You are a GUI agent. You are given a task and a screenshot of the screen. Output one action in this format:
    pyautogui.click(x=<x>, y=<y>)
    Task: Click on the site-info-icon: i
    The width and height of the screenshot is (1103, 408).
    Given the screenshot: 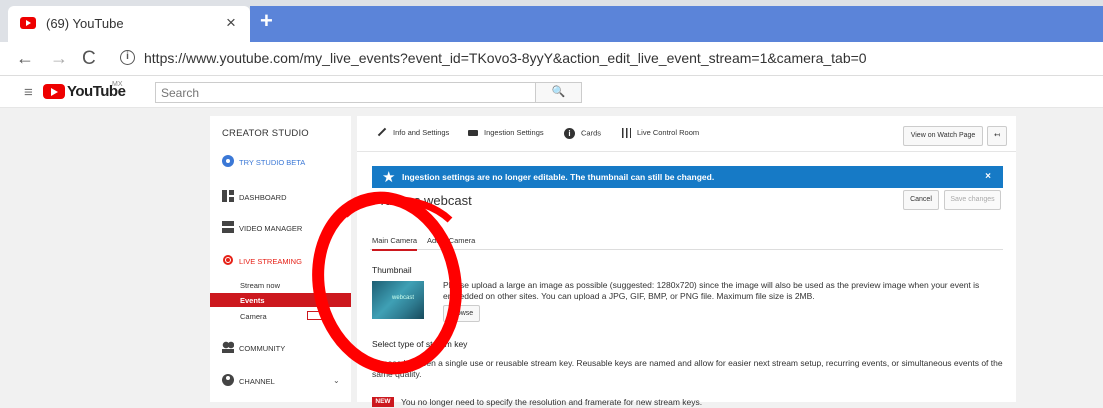 What is the action you would take?
    pyautogui.click(x=127, y=57)
    